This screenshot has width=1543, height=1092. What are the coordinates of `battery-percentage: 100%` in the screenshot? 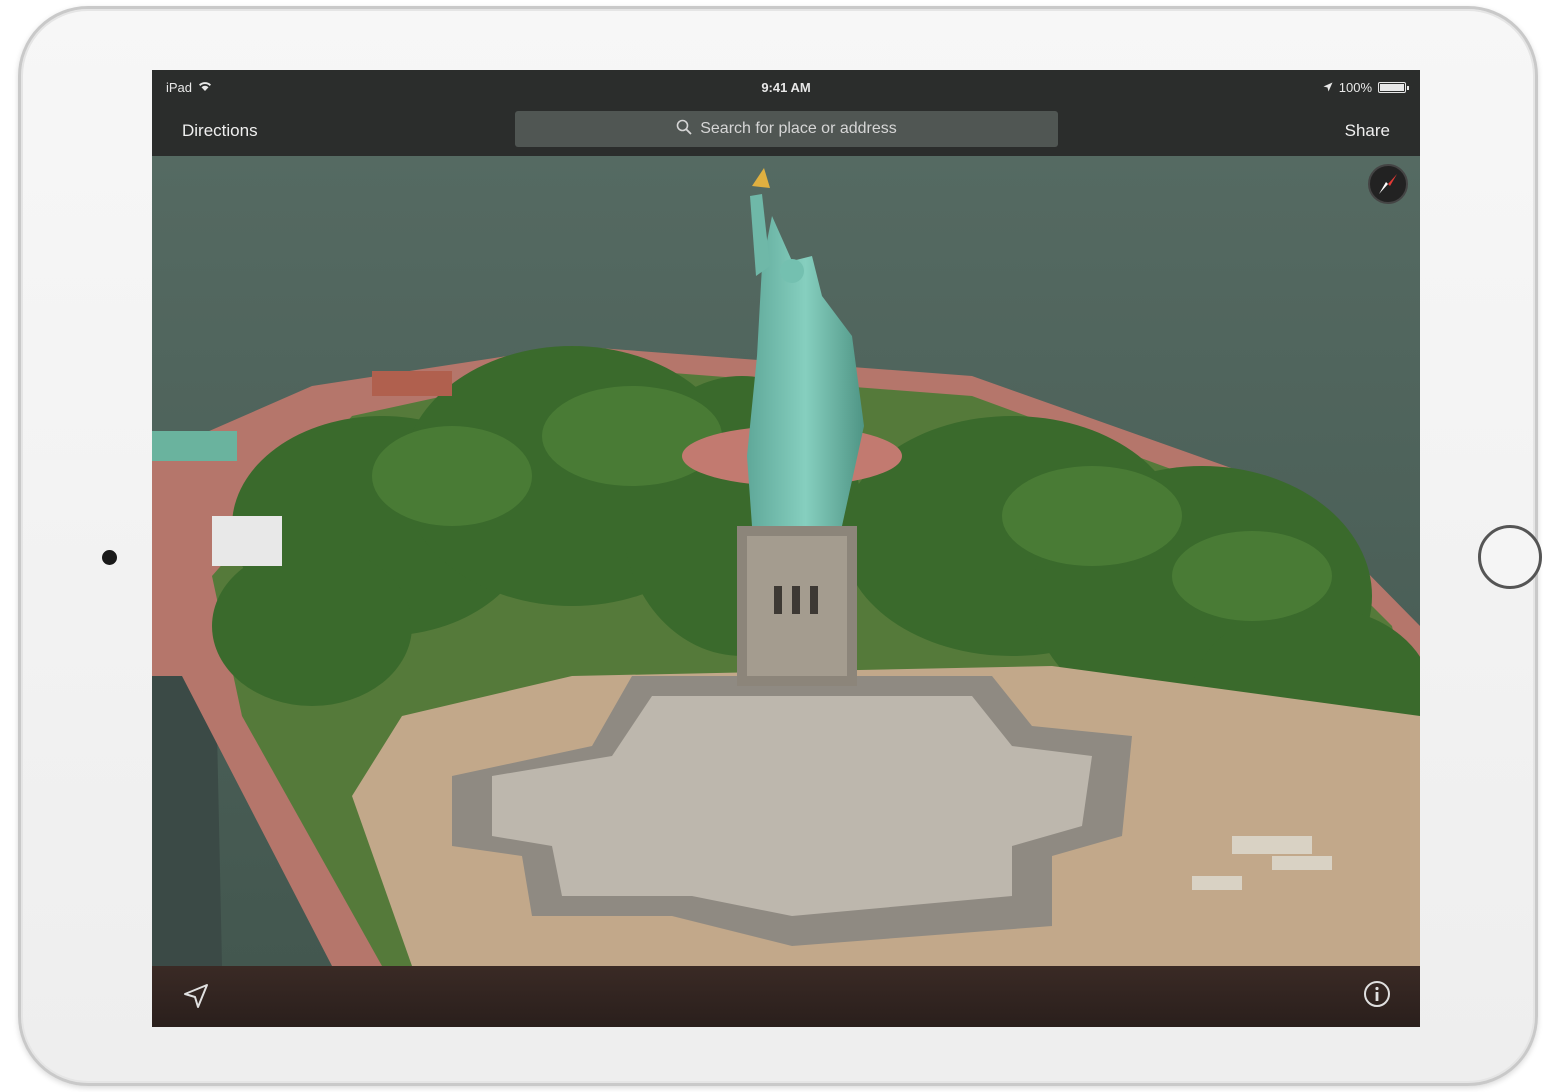 It's located at (1355, 87).